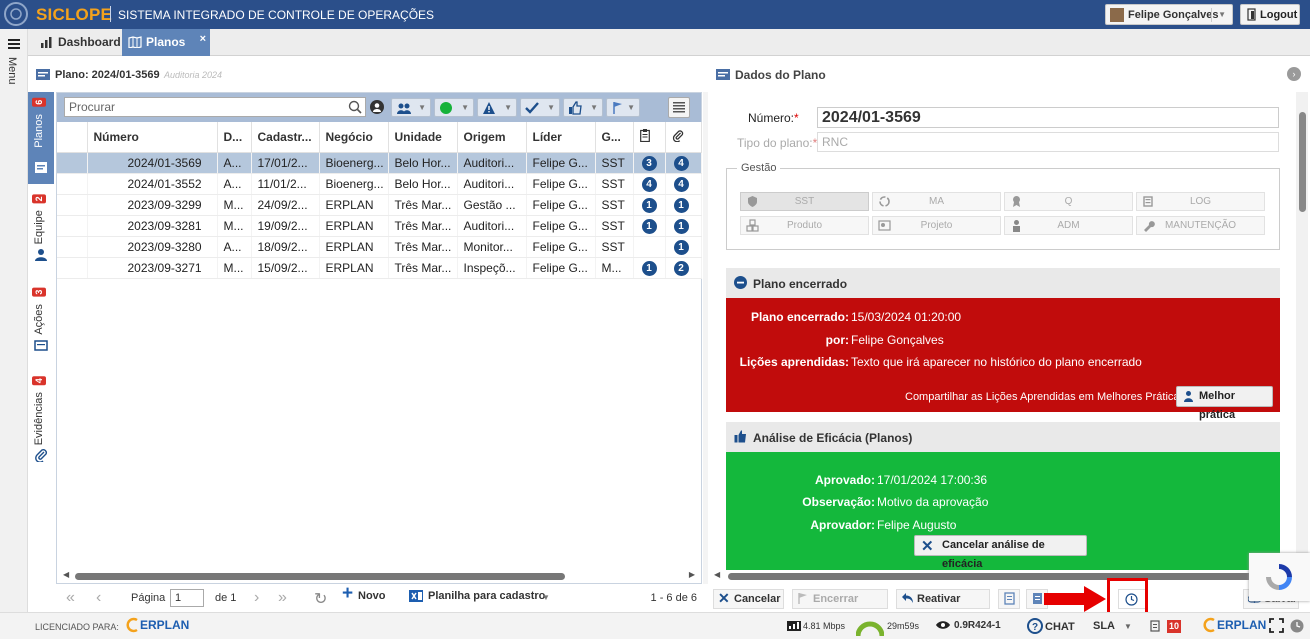 The width and height of the screenshot is (1310, 639). I want to click on horizontal-scrollbar: ◀ ▶, so click(379, 576).